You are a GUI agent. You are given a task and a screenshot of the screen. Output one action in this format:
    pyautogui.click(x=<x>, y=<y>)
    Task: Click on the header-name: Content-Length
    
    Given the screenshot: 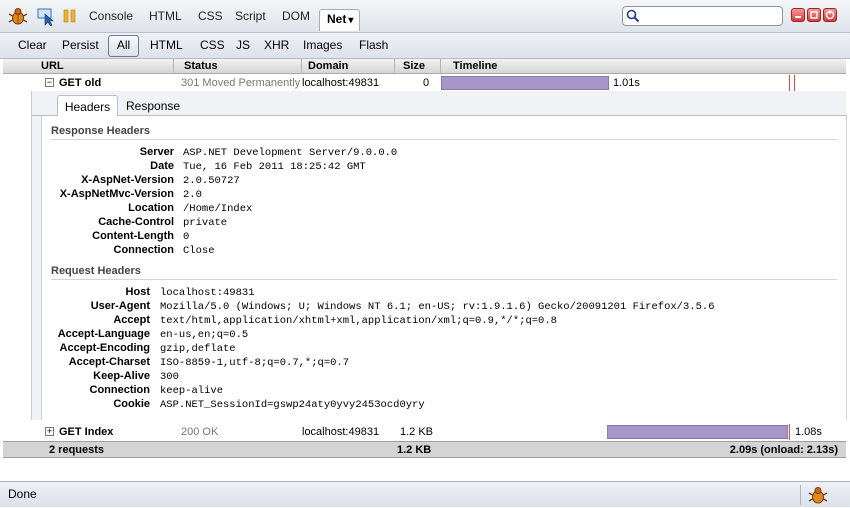 What is the action you would take?
    pyautogui.click(x=133, y=236)
    